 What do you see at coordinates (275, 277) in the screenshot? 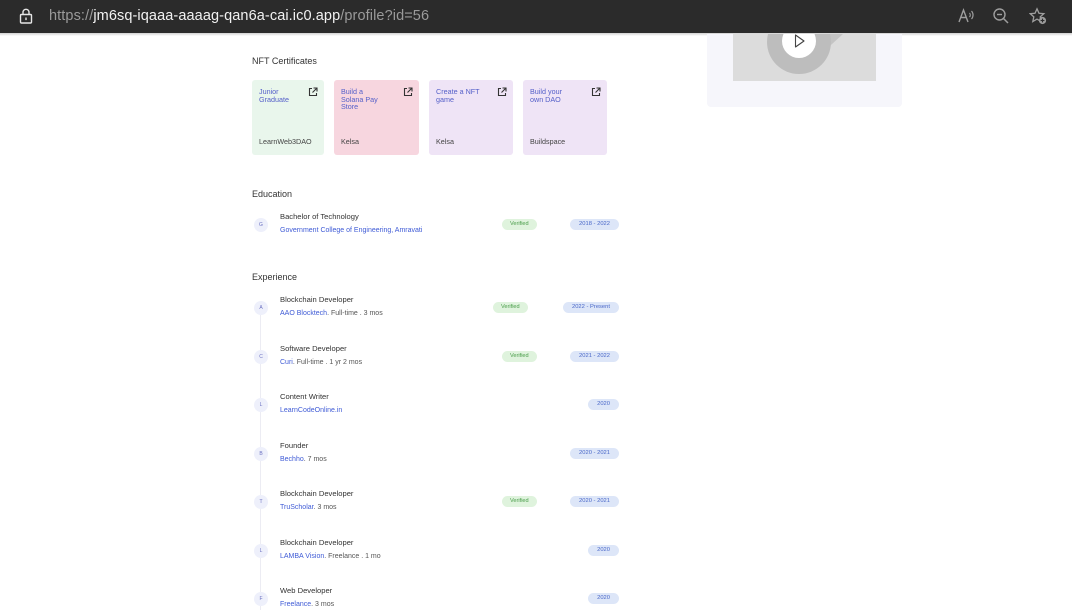
I see `experience-section-title: Experience` at bounding box center [275, 277].